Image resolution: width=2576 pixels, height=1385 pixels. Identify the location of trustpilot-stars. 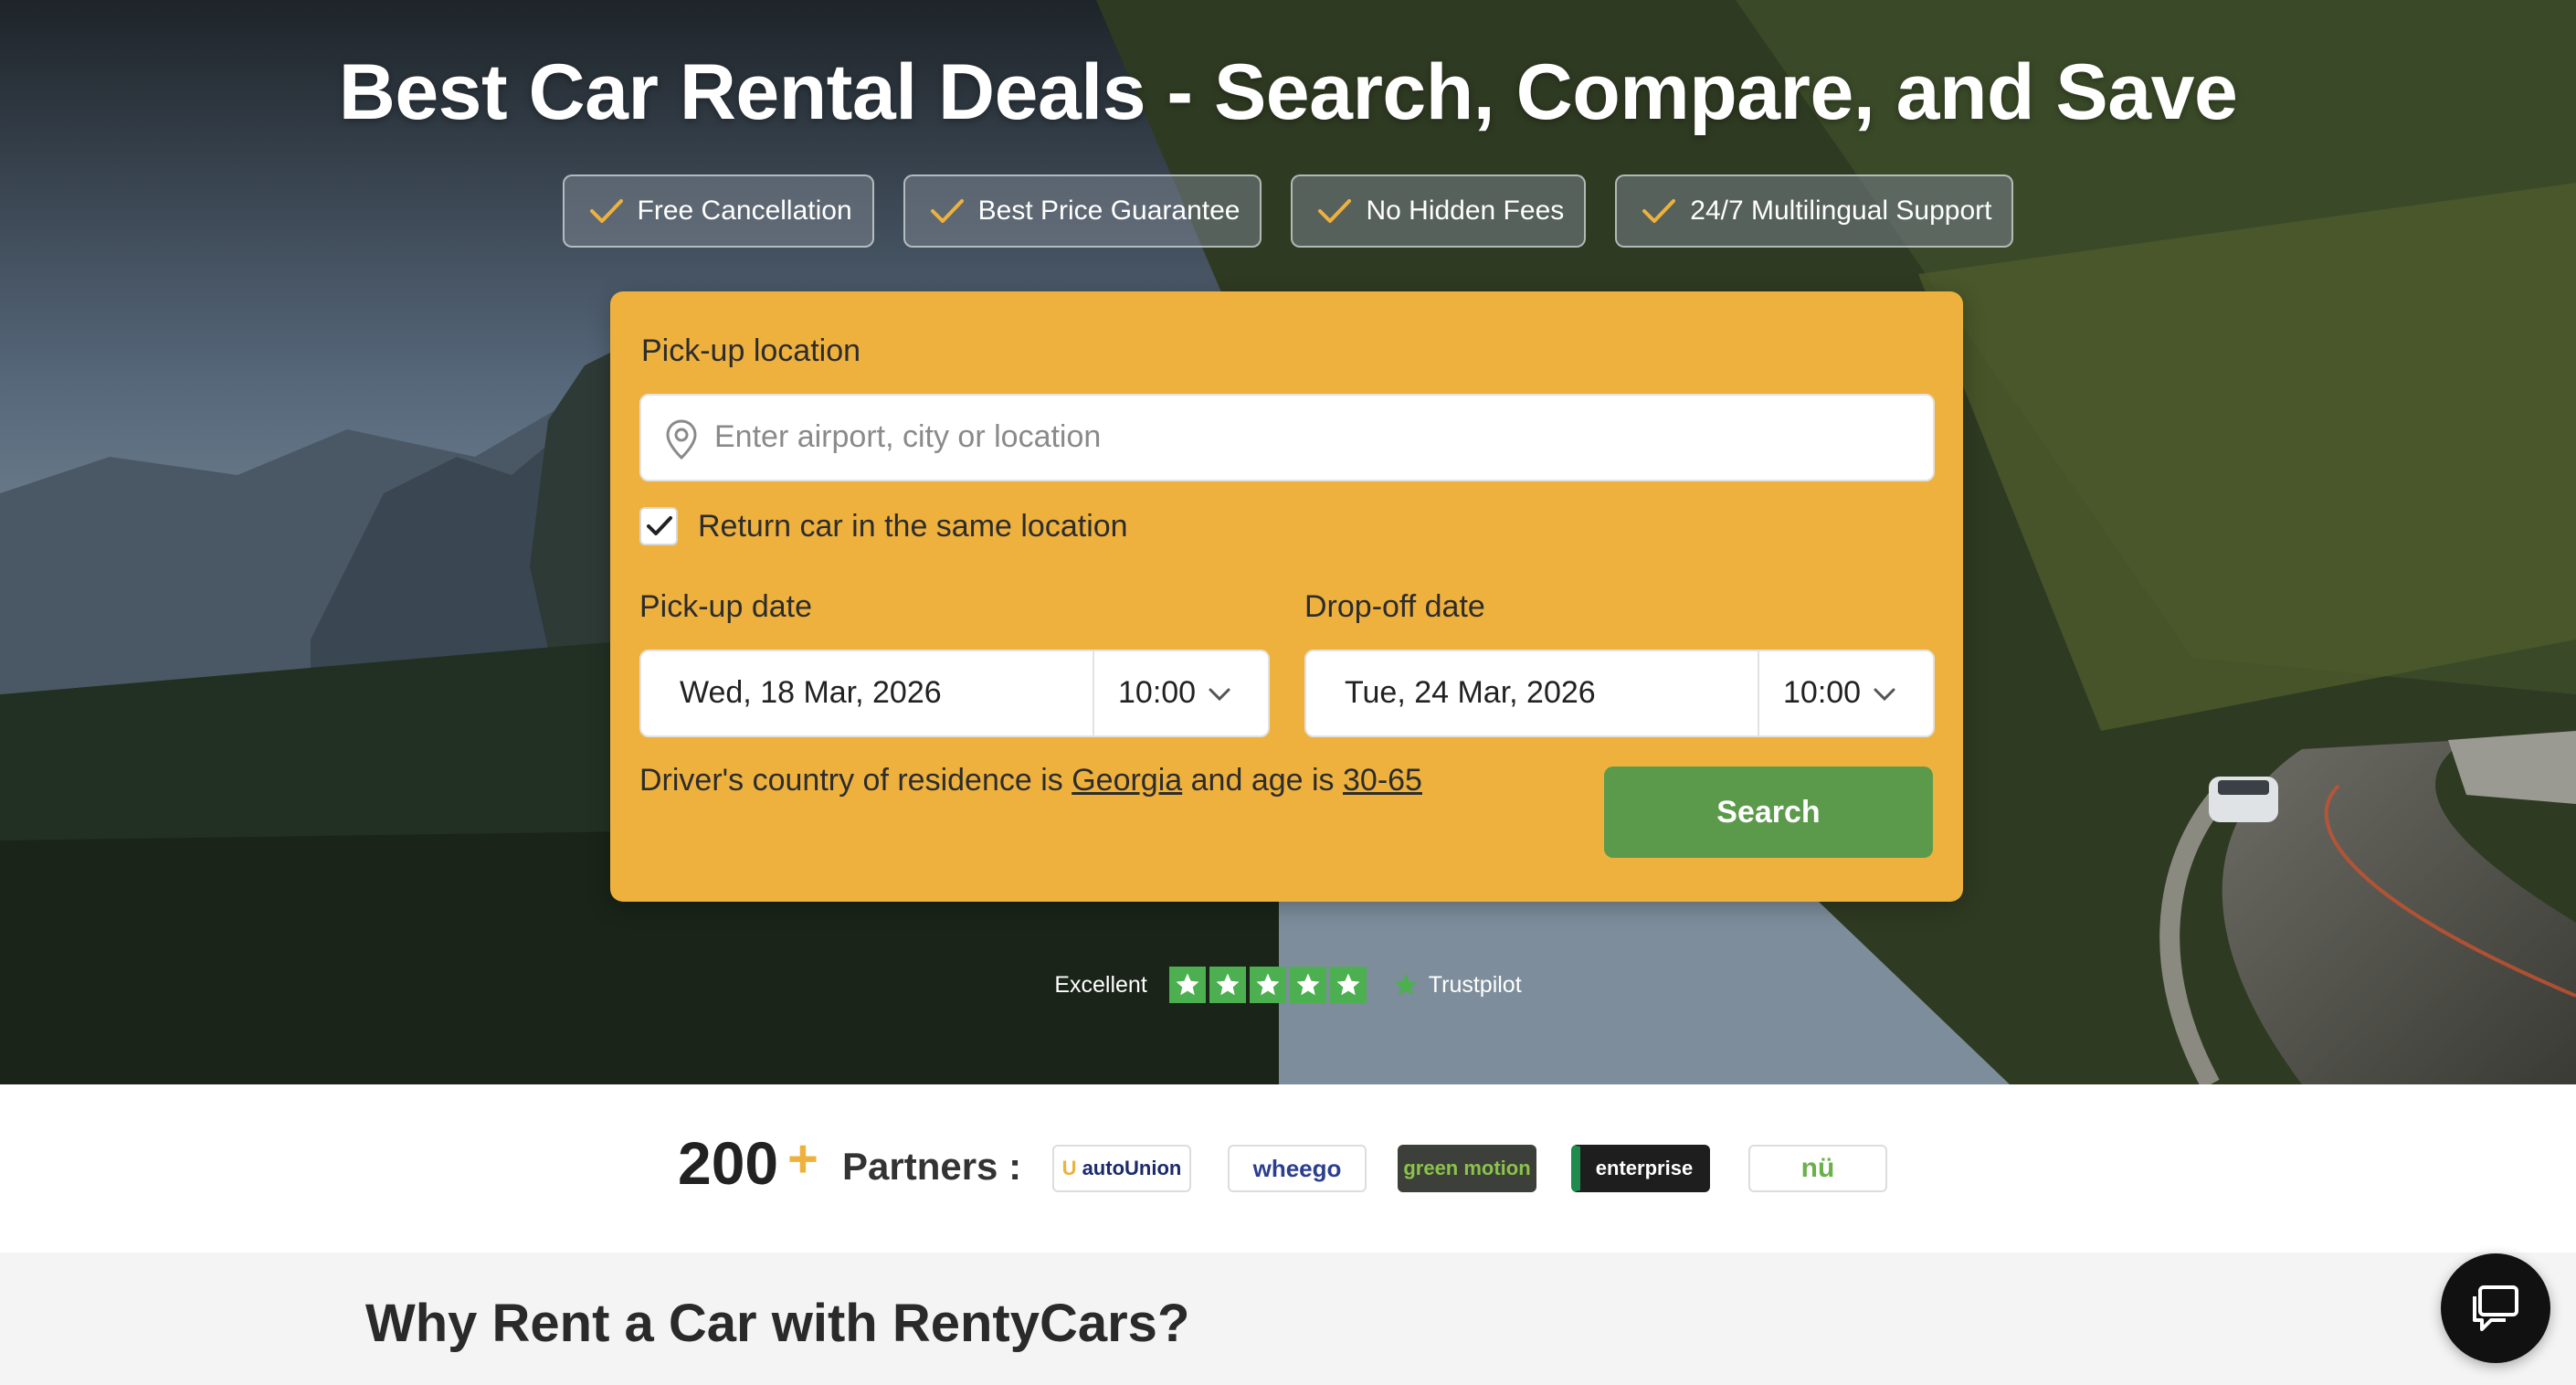
(1267, 985).